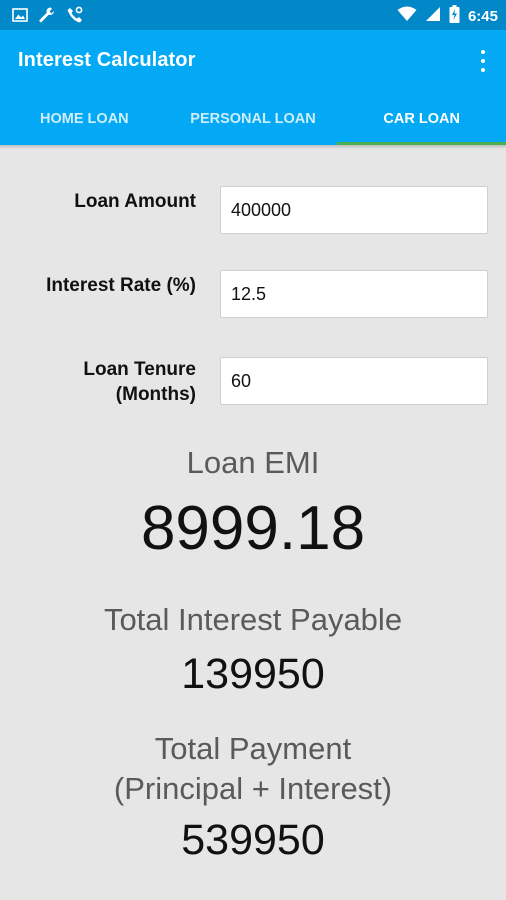  I want to click on total-payment-label-line1: Total Payment, so click(253, 748).